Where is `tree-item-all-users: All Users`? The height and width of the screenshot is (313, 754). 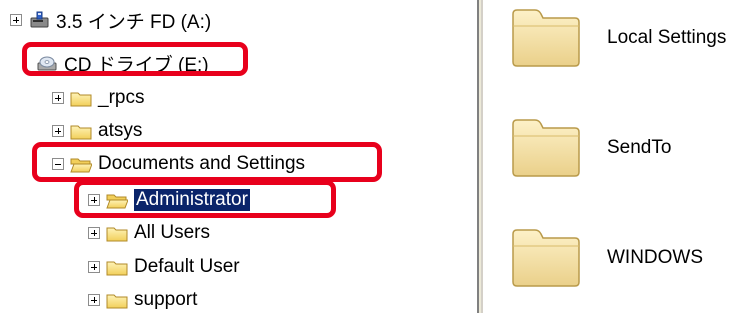 tree-item-all-users: All Users is located at coordinates (149, 233).